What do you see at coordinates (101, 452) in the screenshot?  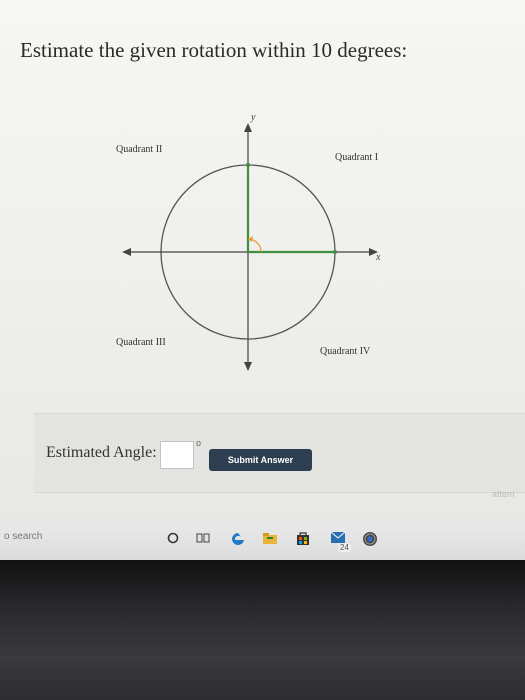 I see `estimated-angle-label: Estimated Angle:` at bounding box center [101, 452].